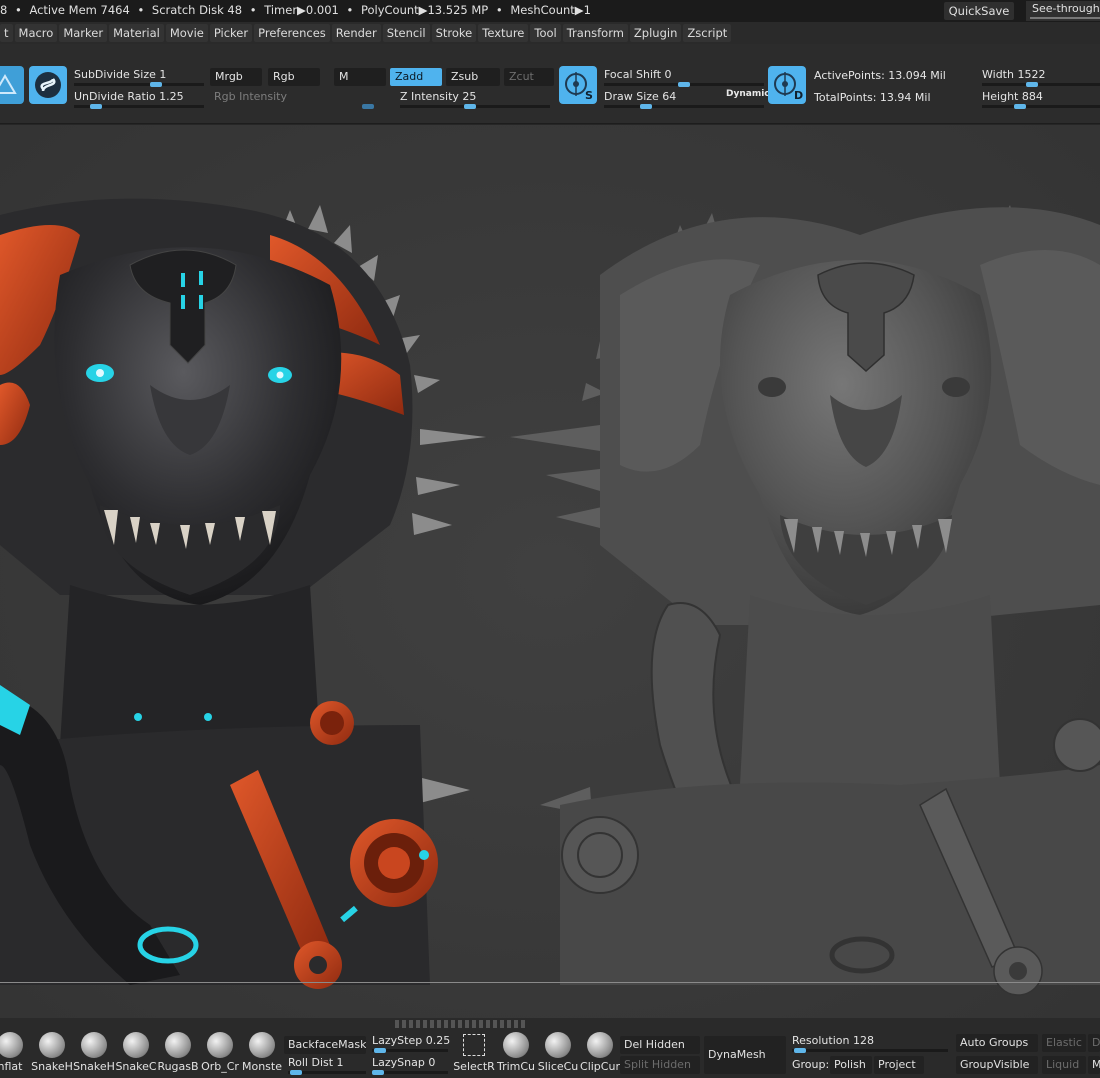  What do you see at coordinates (872, 97) in the screenshot?
I see `total-points: TotalPoints: 13.94 Mil` at bounding box center [872, 97].